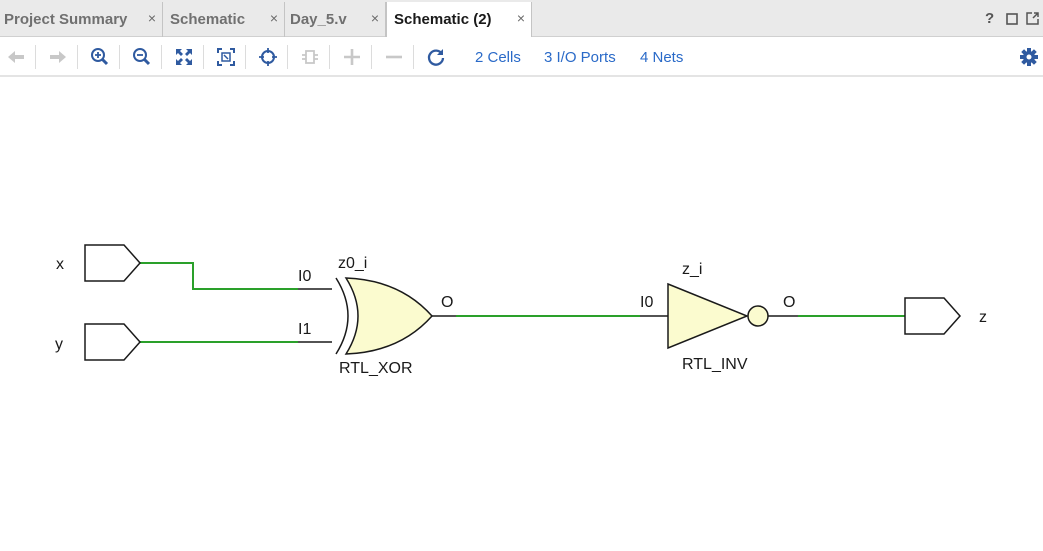 The width and height of the screenshot is (1043, 551). What do you see at coordinates (142, 57) in the screenshot?
I see `zoom-out-icon` at bounding box center [142, 57].